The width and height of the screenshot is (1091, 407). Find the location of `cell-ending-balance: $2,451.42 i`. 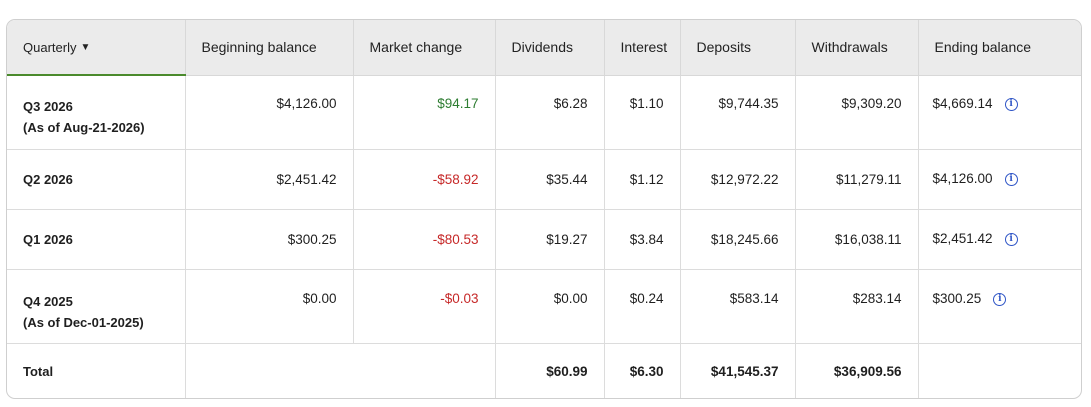

cell-ending-balance: $2,451.42 i is located at coordinates (999, 240).